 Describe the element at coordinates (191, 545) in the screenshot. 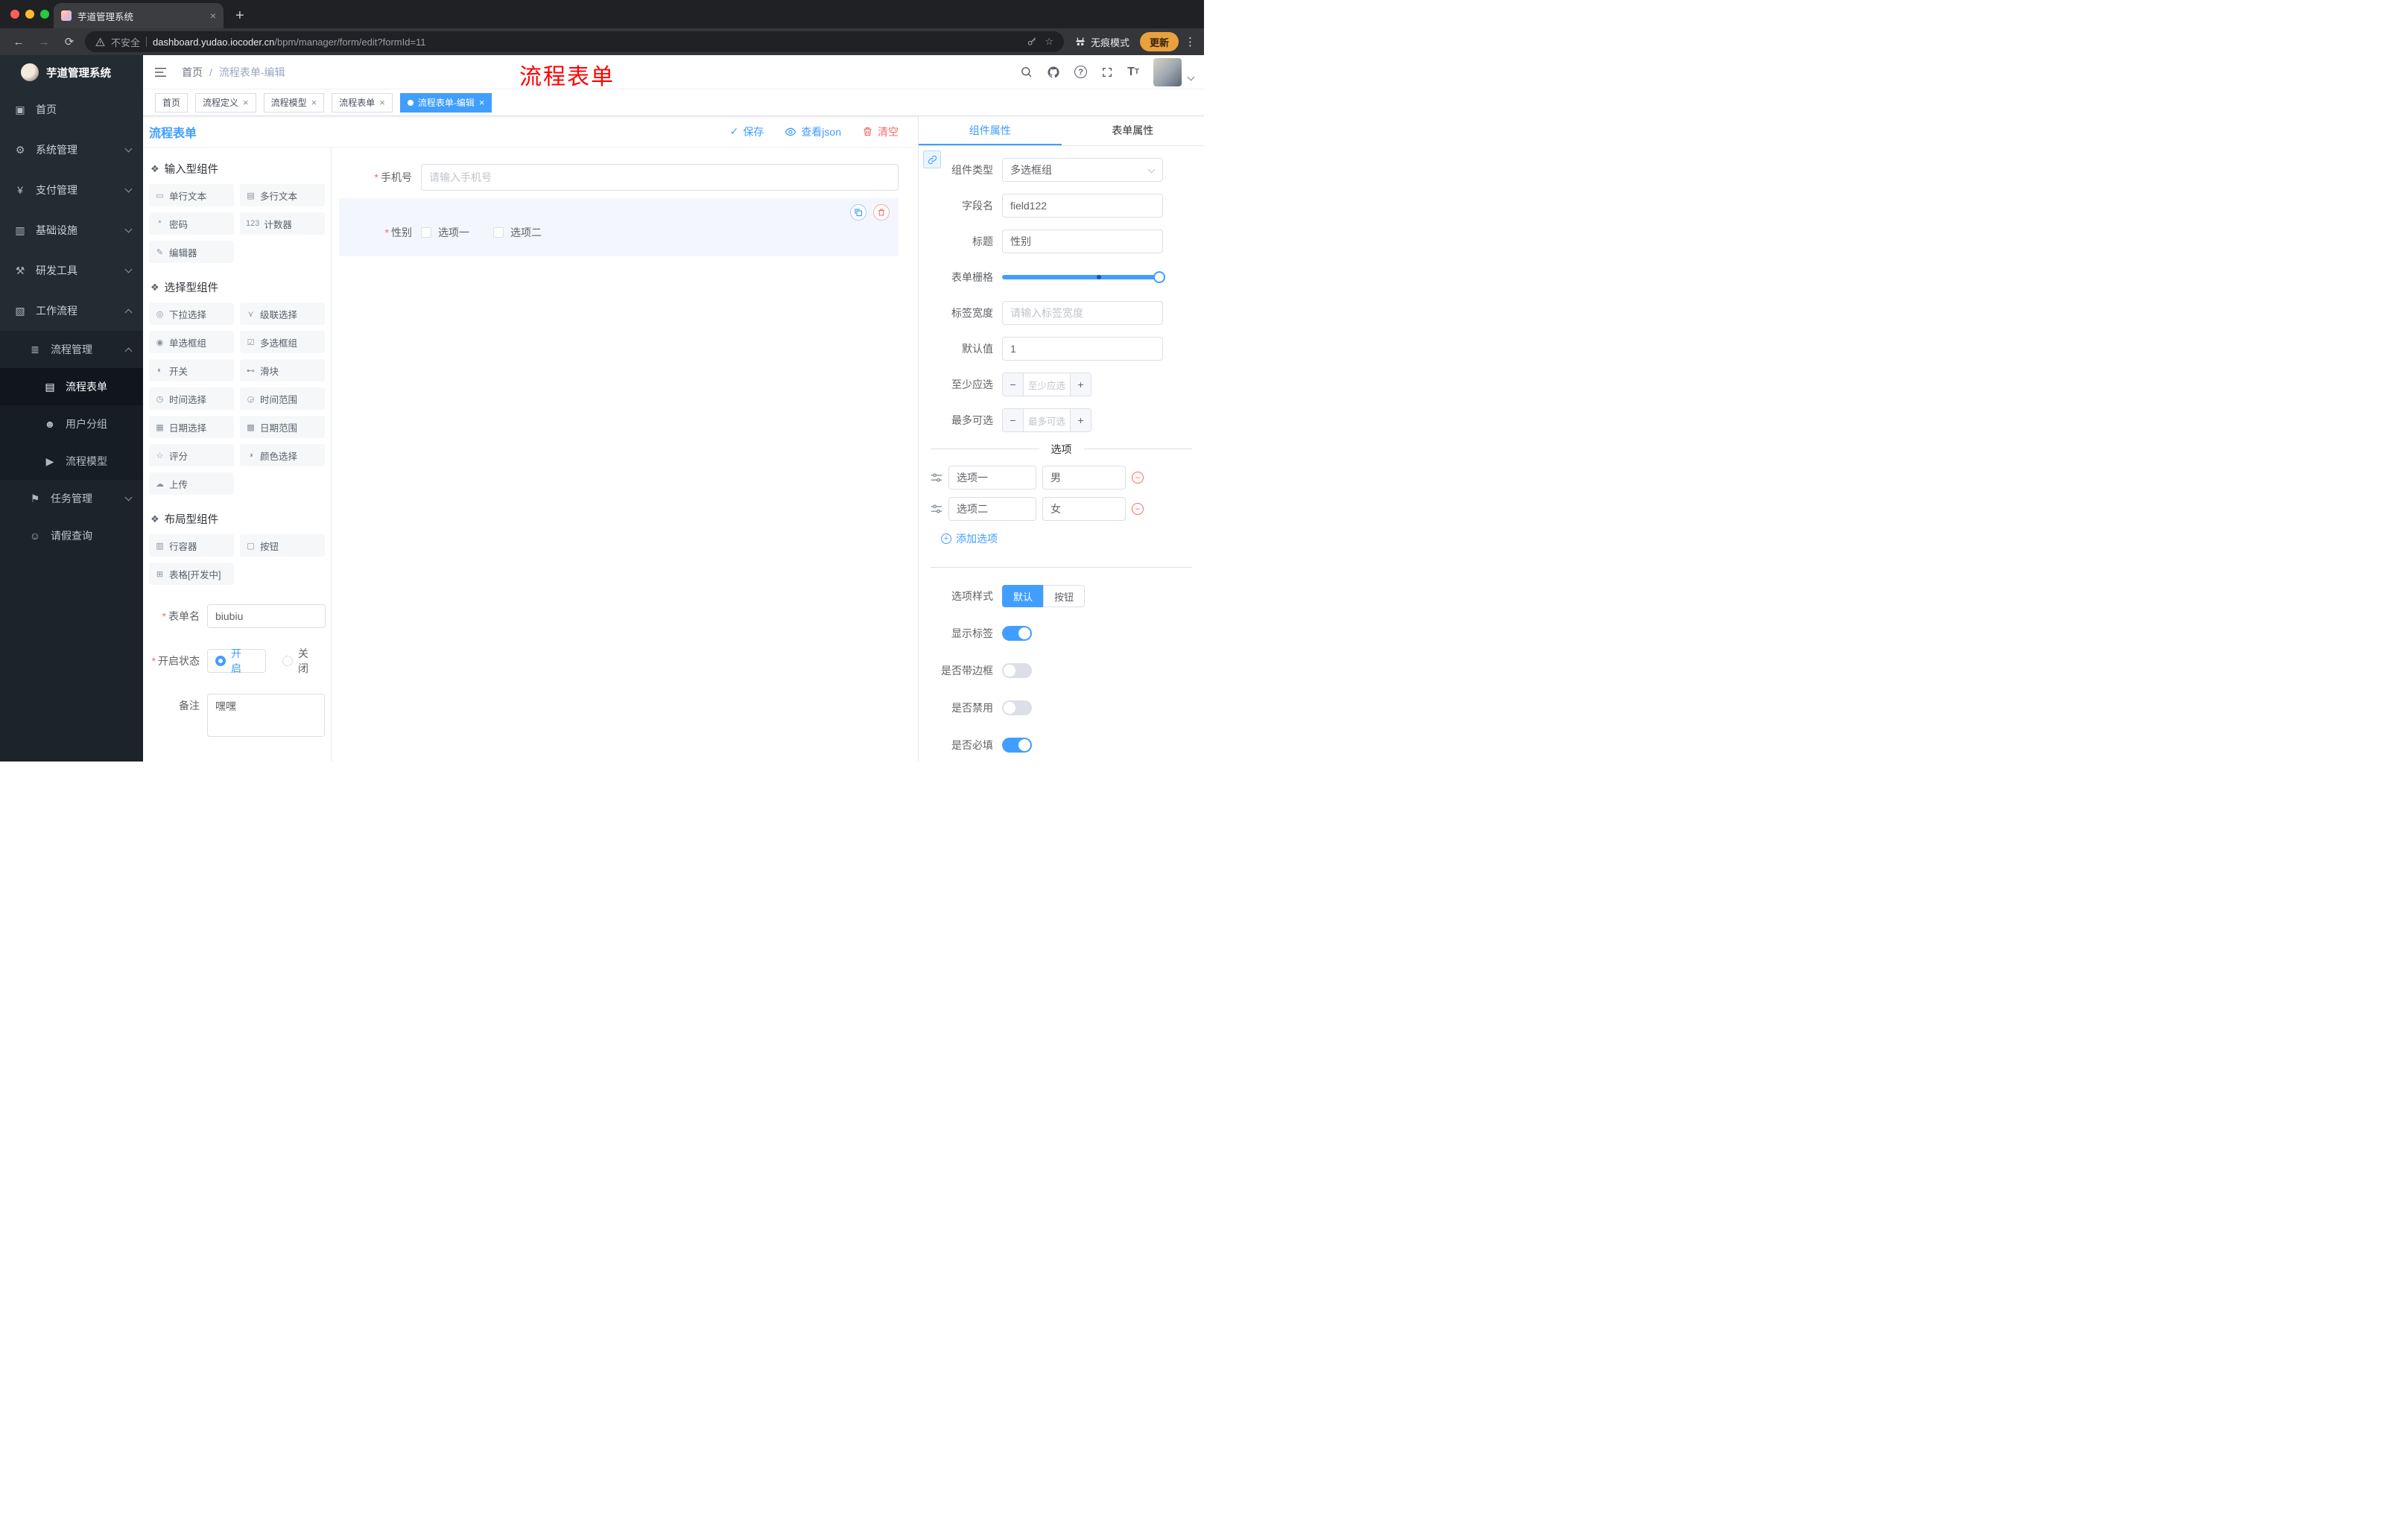

I see `palette-item-row-container: ▥ 行容器` at that location.